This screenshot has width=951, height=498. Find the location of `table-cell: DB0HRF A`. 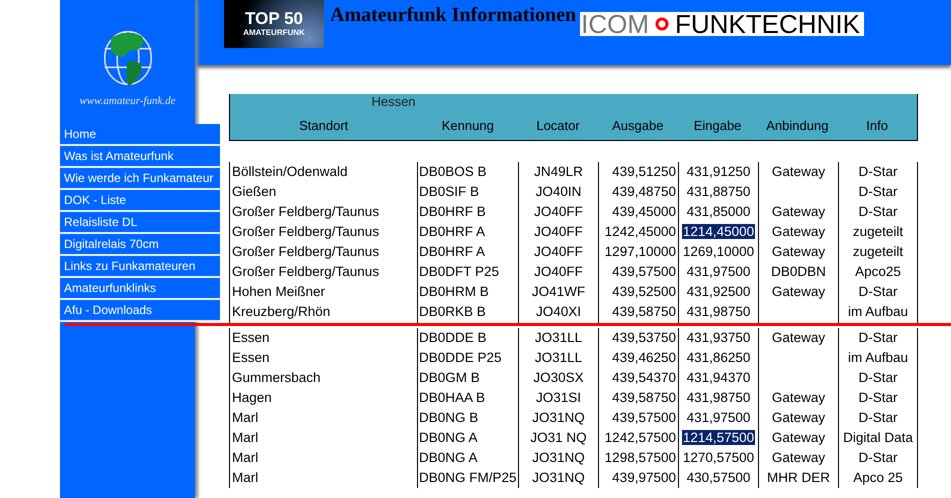

table-cell: DB0HRF A is located at coordinates (452, 251).